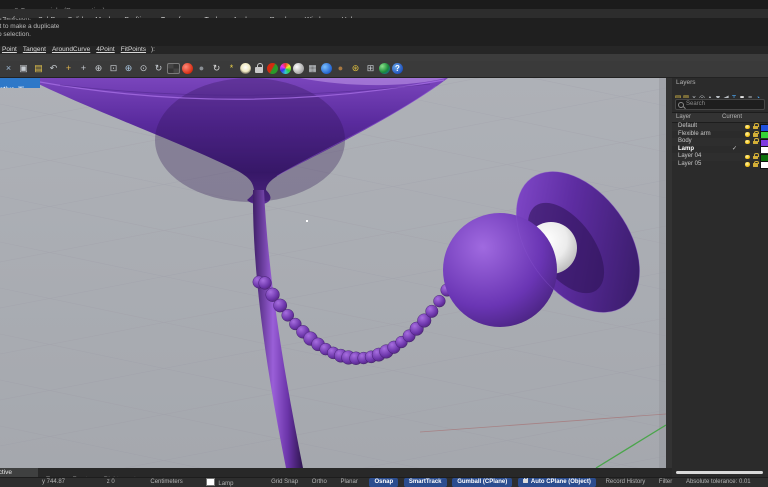  I want to click on units-label: Centimeters, so click(166, 482).